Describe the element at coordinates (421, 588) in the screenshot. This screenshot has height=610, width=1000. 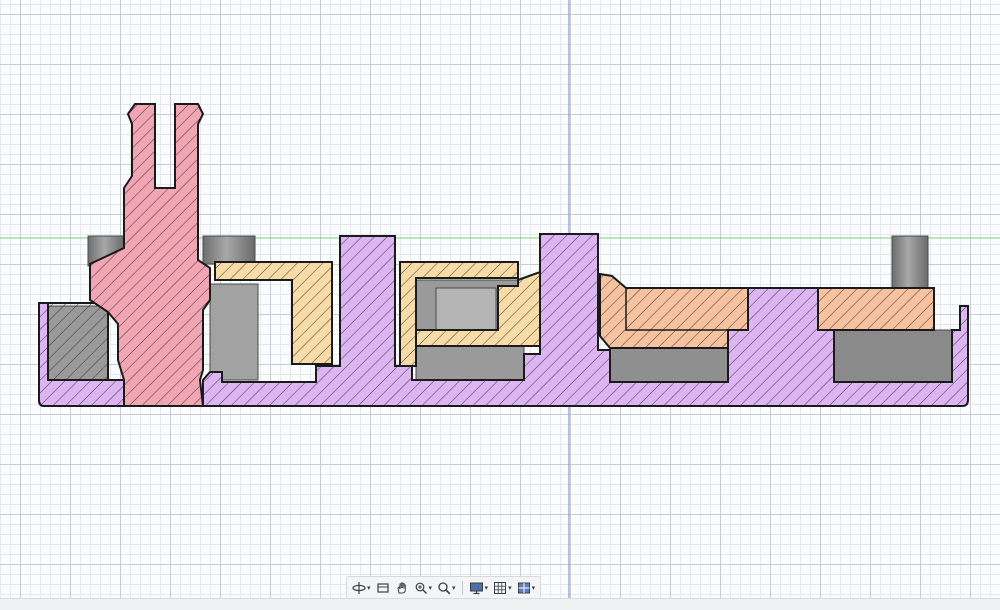
I see `zoom-window-icon` at that location.